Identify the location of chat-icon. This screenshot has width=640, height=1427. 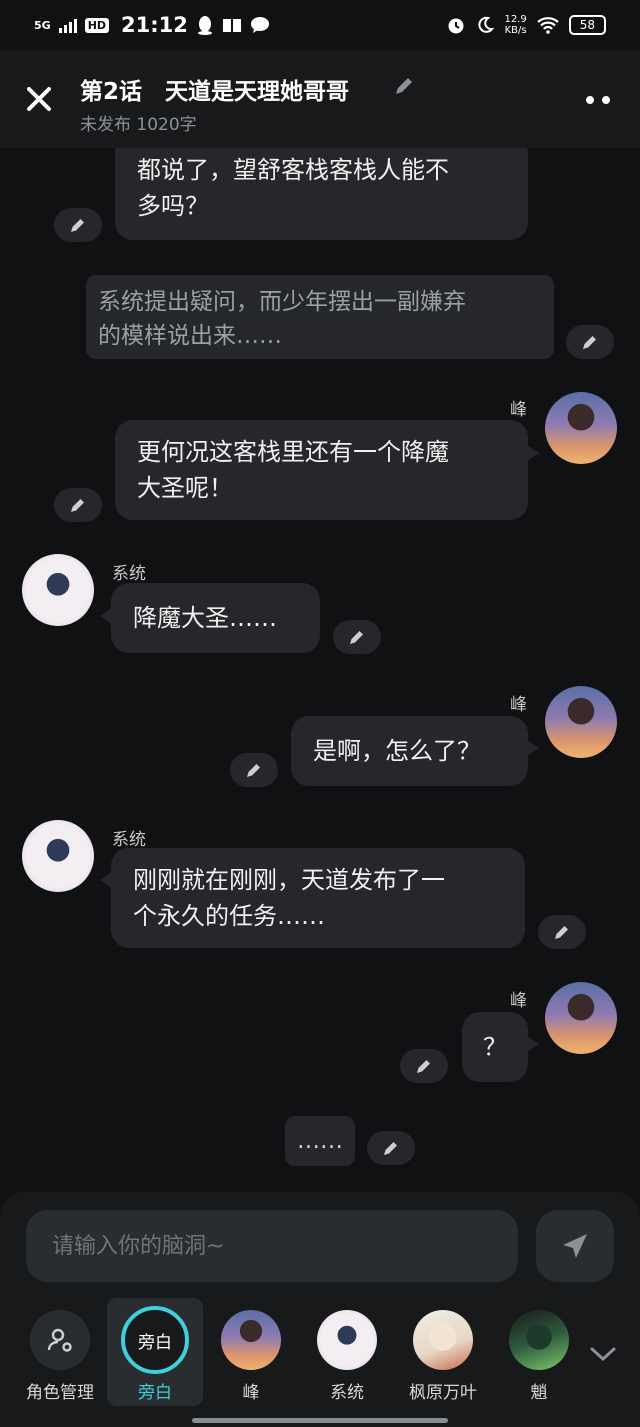
(259, 25).